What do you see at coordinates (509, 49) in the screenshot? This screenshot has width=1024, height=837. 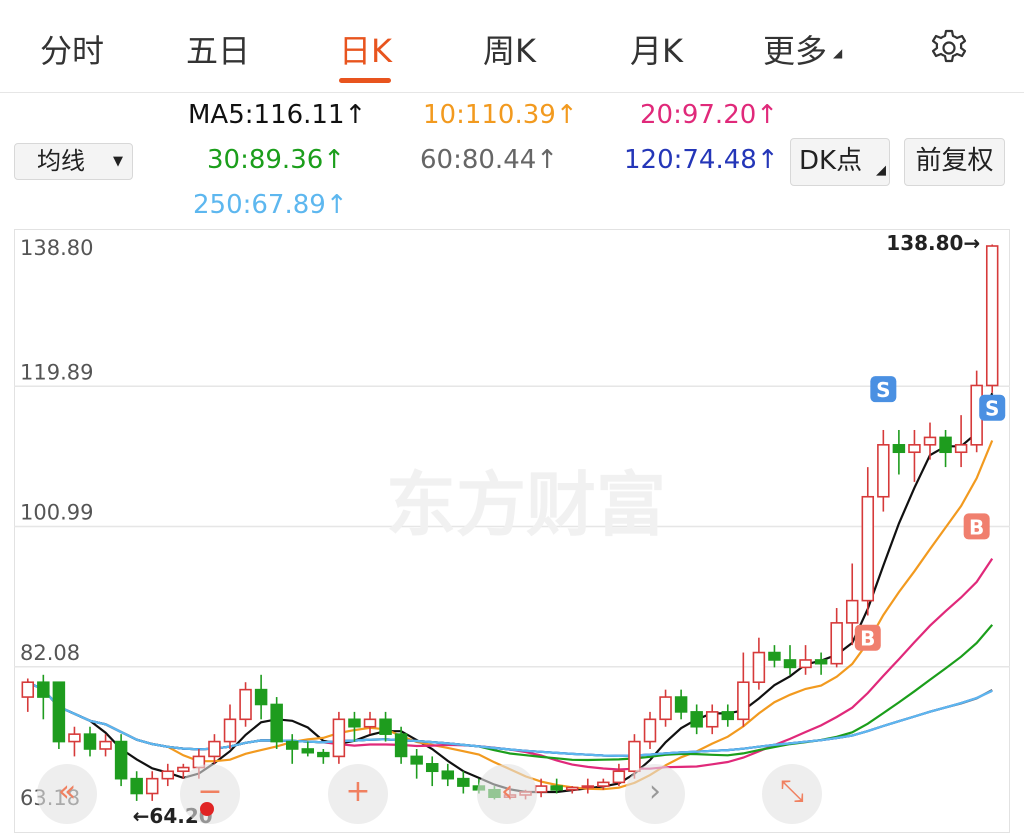 I see `tab-weekly-k: 周K` at bounding box center [509, 49].